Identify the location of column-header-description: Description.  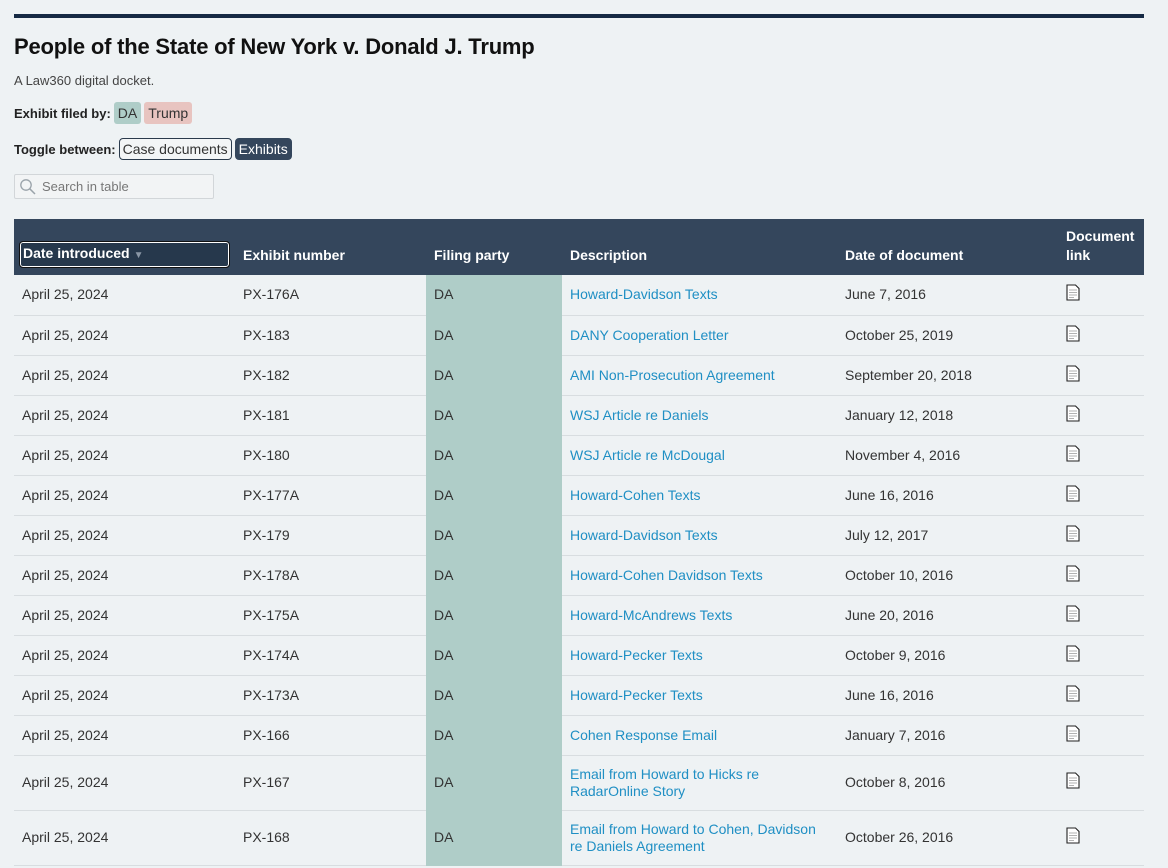
(699, 247).